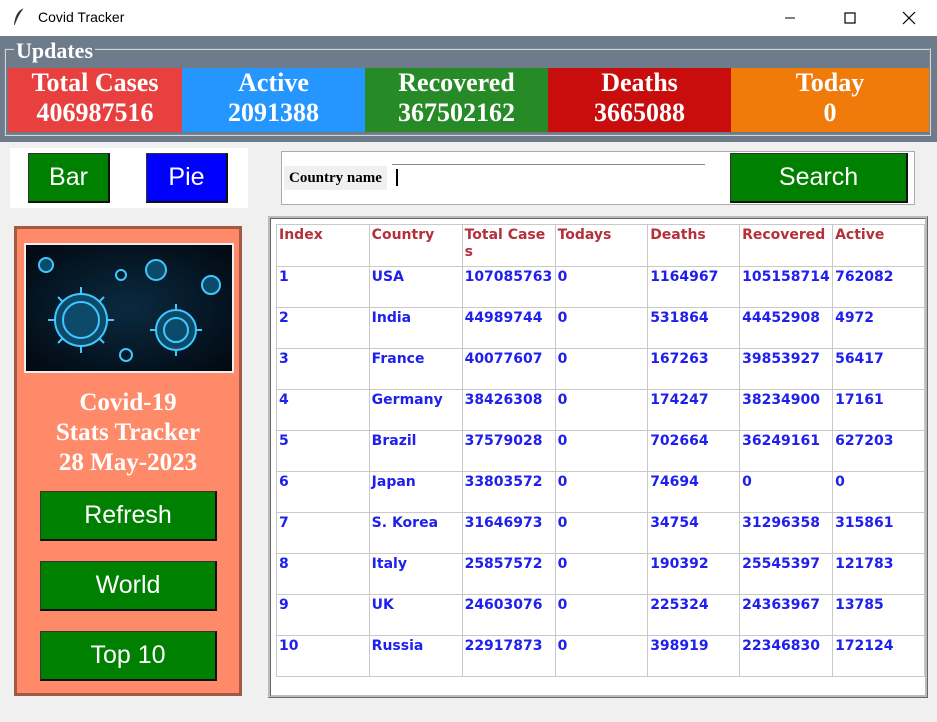 This screenshot has height=722, width=937. What do you see at coordinates (786, 328) in the screenshot?
I see `table-cell: 44452908` at bounding box center [786, 328].